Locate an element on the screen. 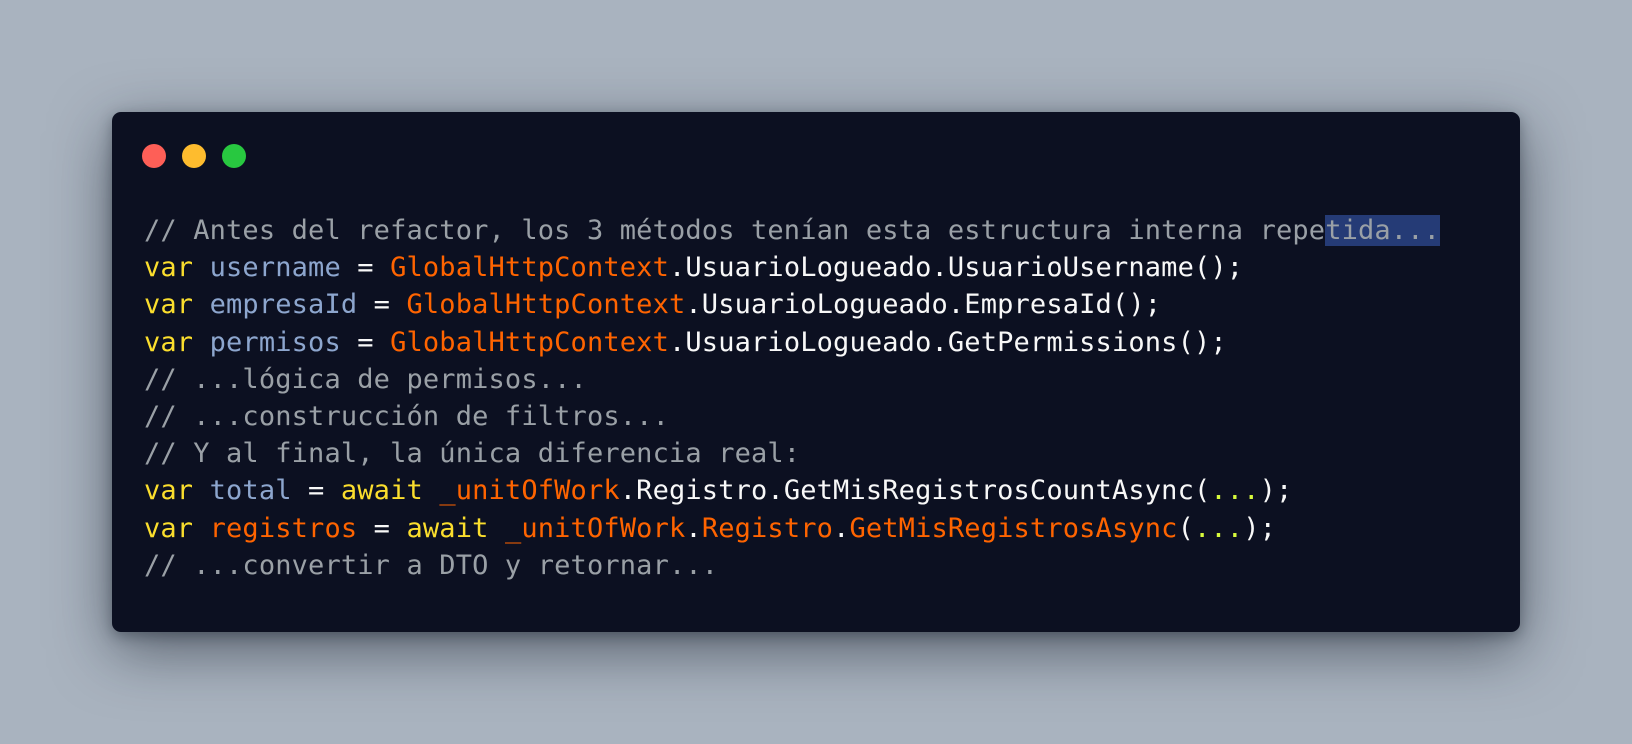  open-paren: ( is located at coordinates (1185, 528).